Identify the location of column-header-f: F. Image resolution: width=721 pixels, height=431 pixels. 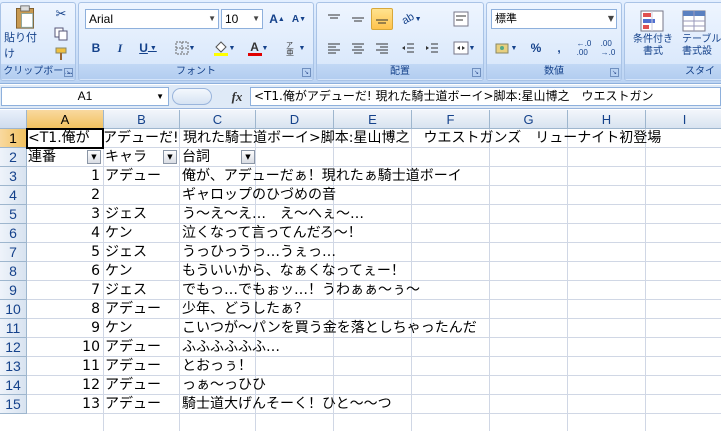
(451, 119).